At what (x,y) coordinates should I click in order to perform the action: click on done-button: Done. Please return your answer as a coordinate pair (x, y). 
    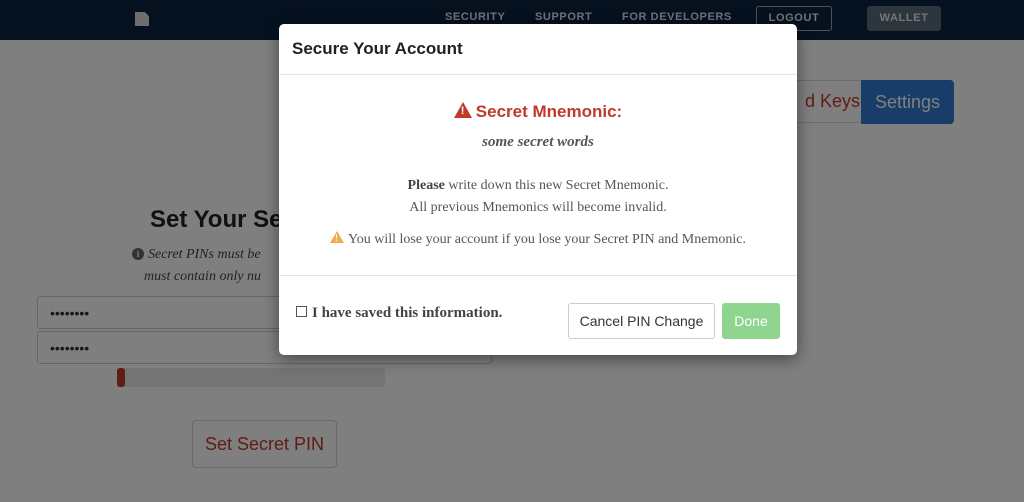
    Looking at the image, I should click on (751, 321).